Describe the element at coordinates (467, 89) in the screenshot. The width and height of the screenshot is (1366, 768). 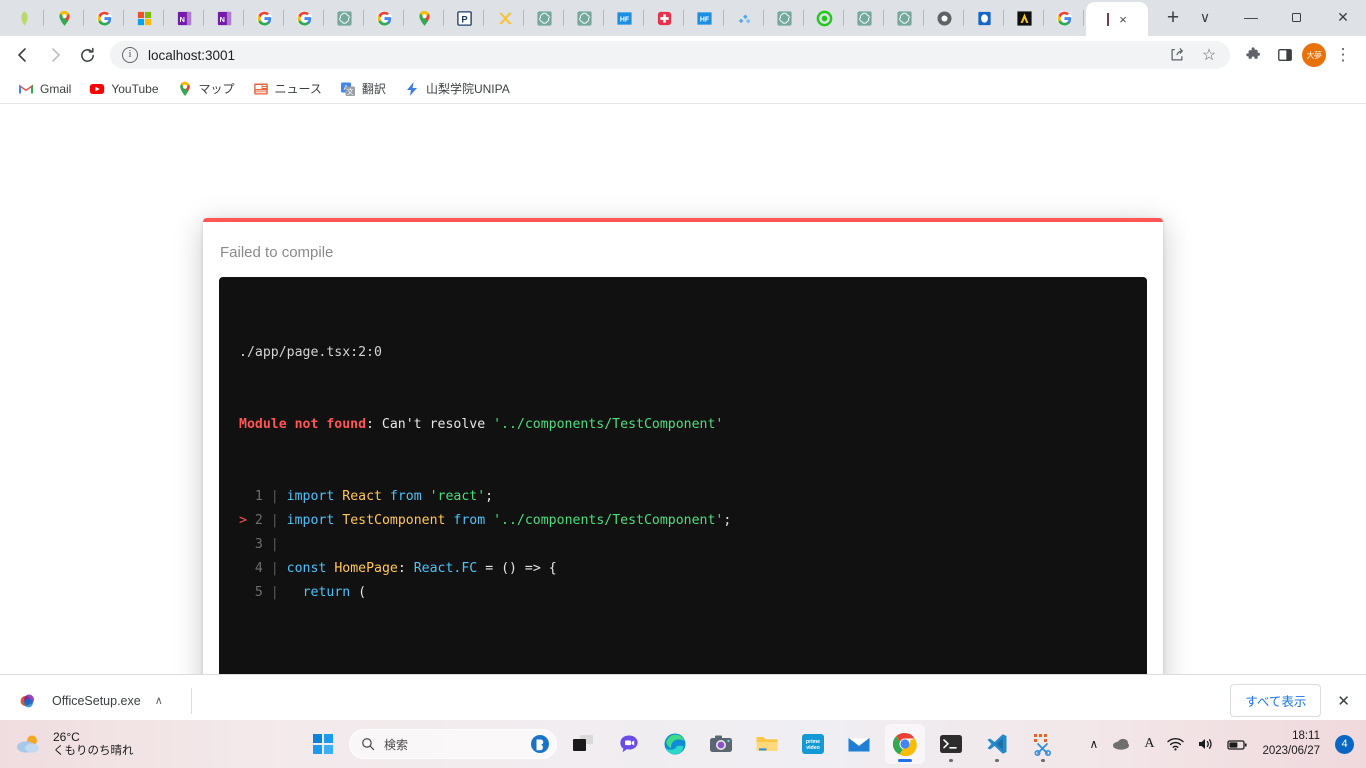
I see `bookmark-label: 山梨学院UNIPA` at that location.